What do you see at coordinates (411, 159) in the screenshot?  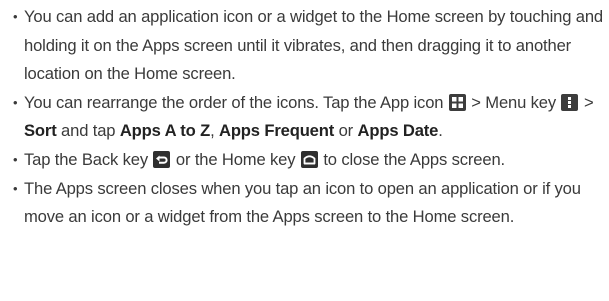 I see `item-text: to close the Apps screen.` at bounding box center [411, 159].